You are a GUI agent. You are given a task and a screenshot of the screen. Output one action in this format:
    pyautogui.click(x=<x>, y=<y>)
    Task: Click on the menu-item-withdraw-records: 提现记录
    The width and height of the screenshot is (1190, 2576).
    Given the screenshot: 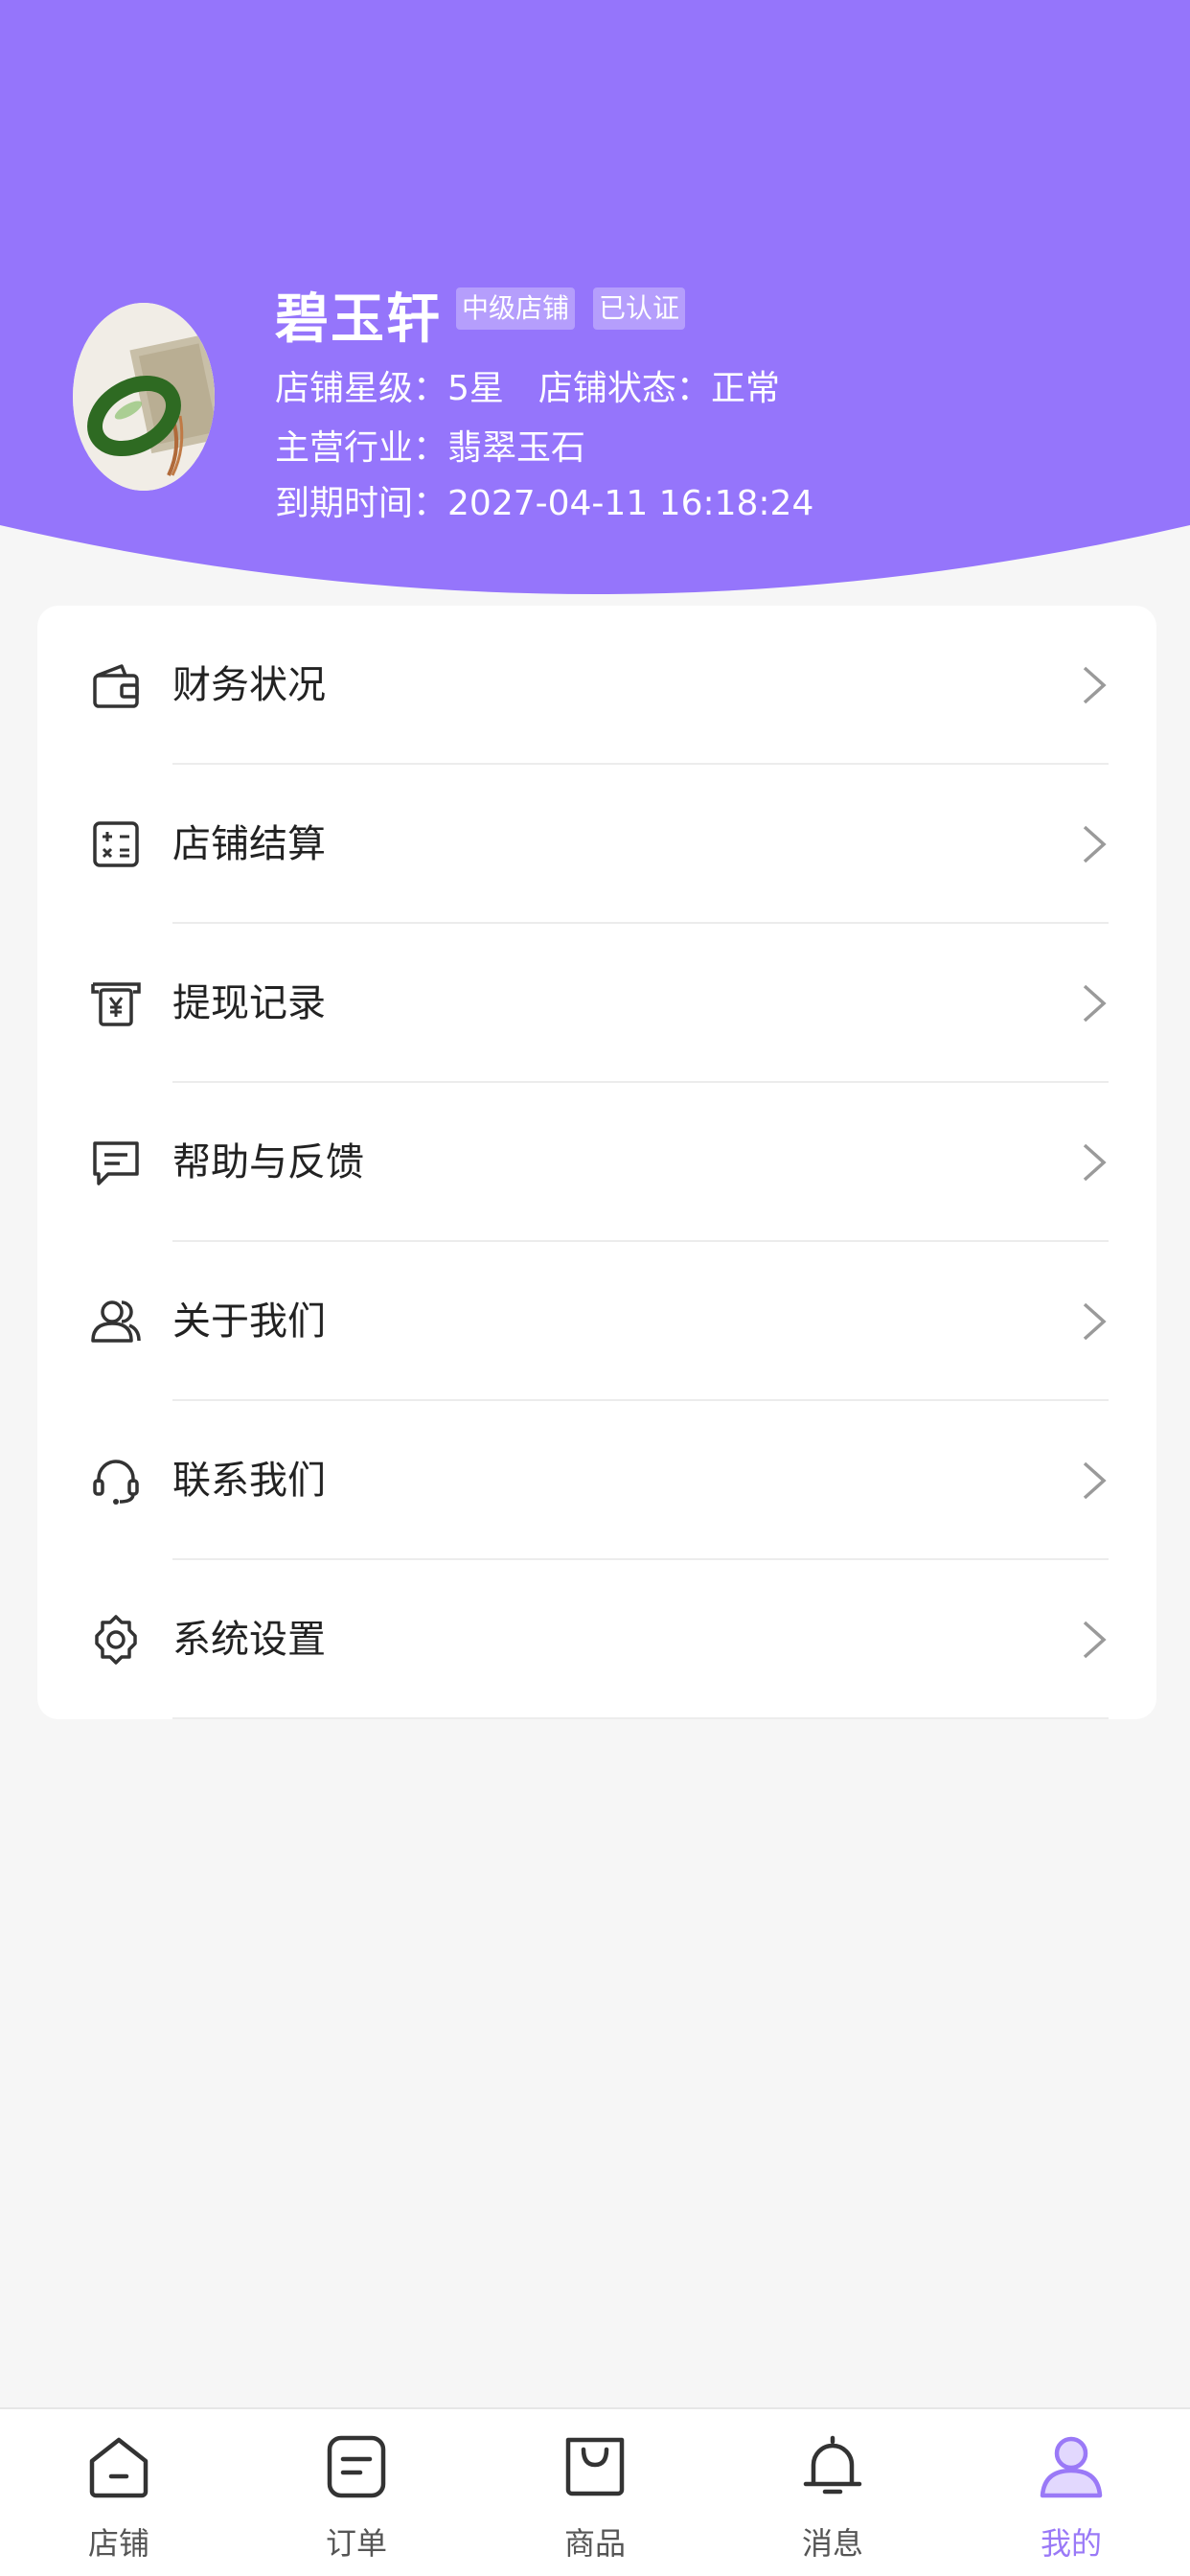 What is the action you would take?
    pyautogui.click(x=596, y=1004)
    